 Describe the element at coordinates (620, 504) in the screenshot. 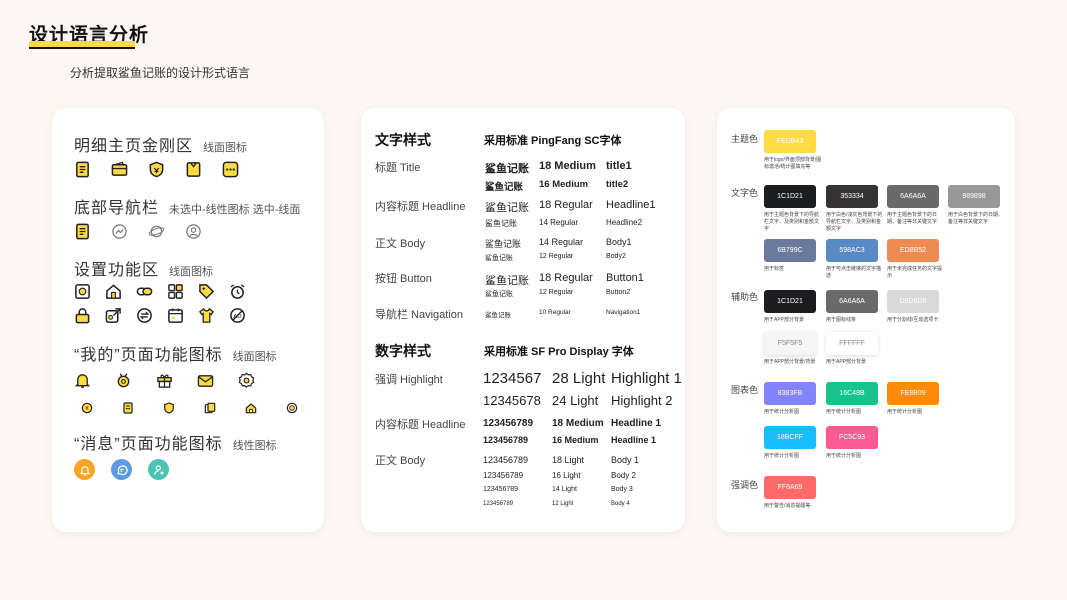

I see `number-style-name: Body 4` at that location.